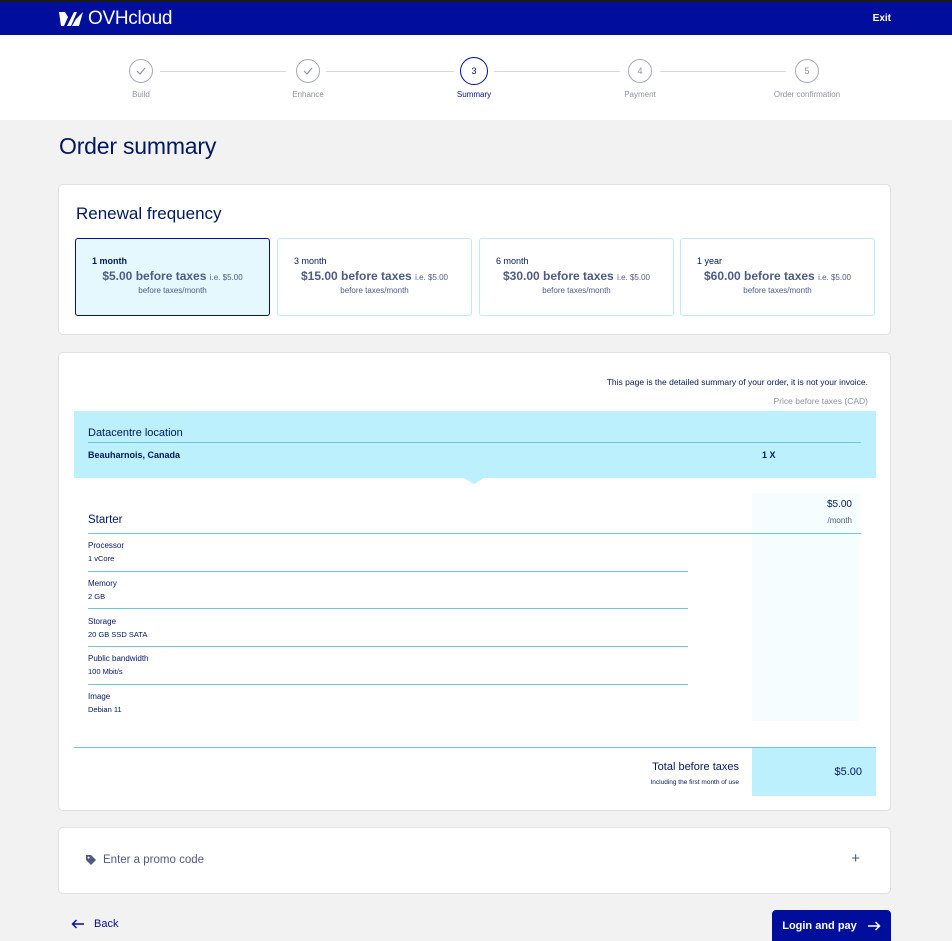 This screenshot has height=941, width=952. I want to click on spec-image: Image Debian 11, so click(388, 703).